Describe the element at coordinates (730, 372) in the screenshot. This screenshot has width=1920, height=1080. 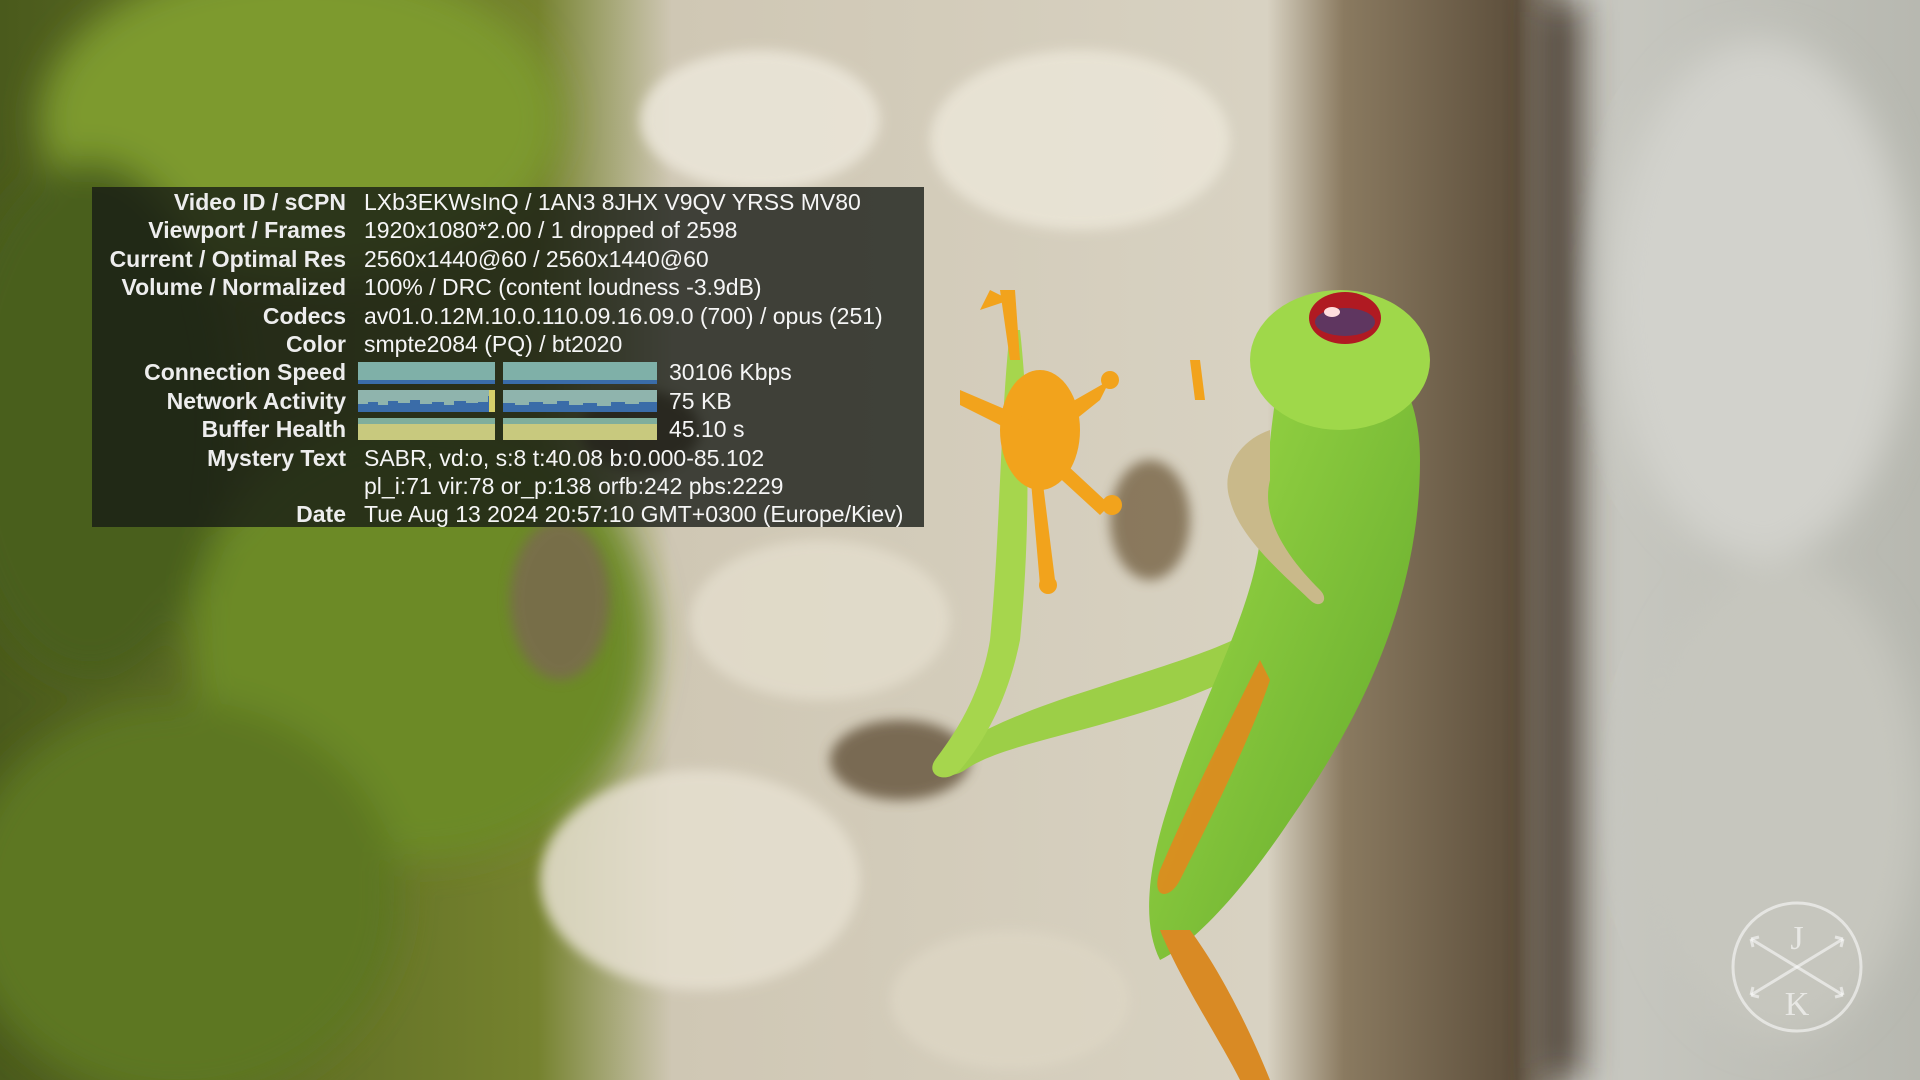
I see `connection-speed-value: 30106 Kbps` at that location.